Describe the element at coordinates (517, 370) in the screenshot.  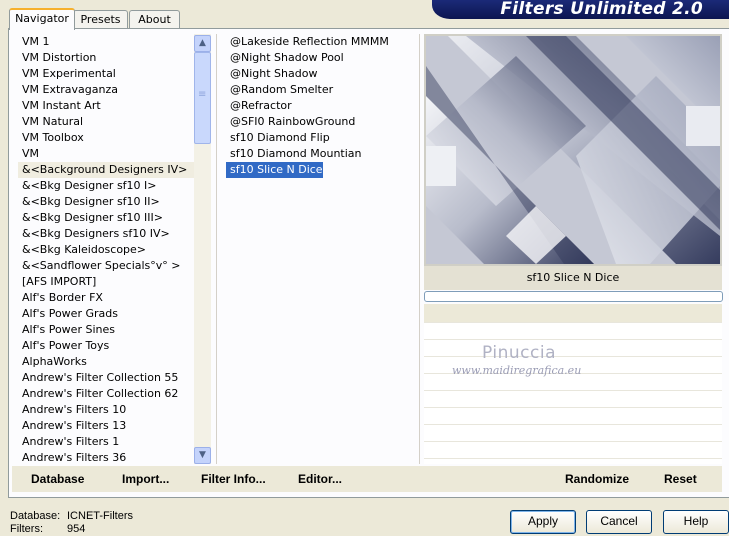
I see `watermark-url: www.maidiregrafica.eu` at that location.